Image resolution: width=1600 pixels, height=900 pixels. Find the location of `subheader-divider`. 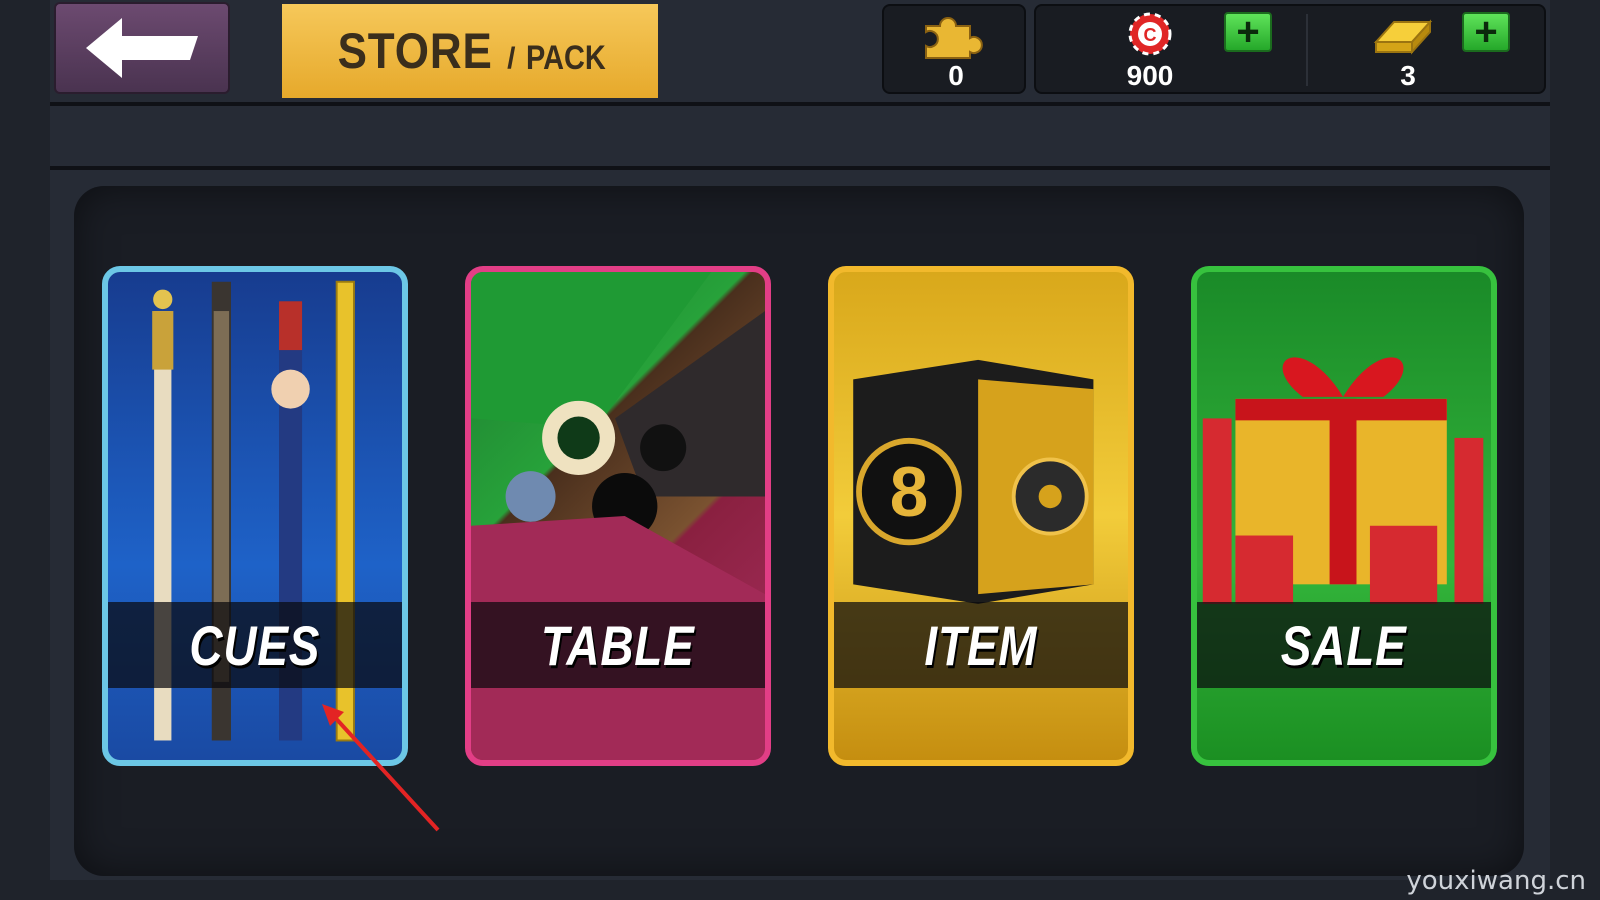

subheader-divider is located at coordinates (800, 168).